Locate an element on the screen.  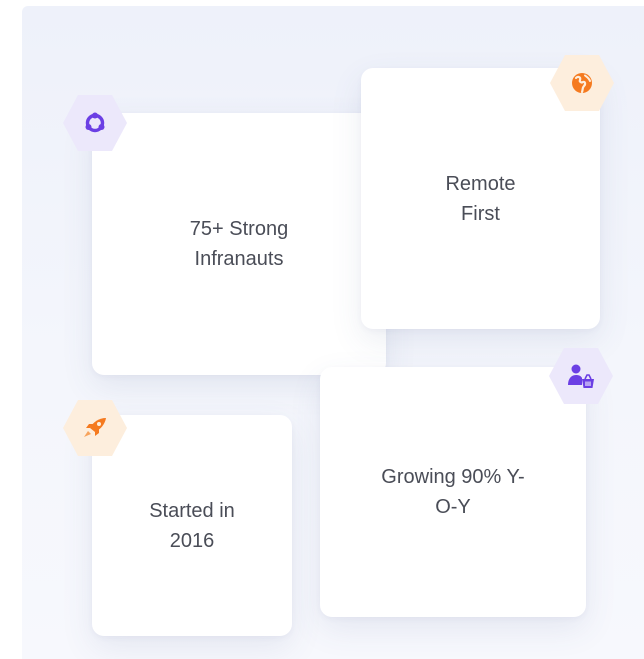
card-team-size-text: 75+ Strong Infranauts is located at coordinates (239, 244).